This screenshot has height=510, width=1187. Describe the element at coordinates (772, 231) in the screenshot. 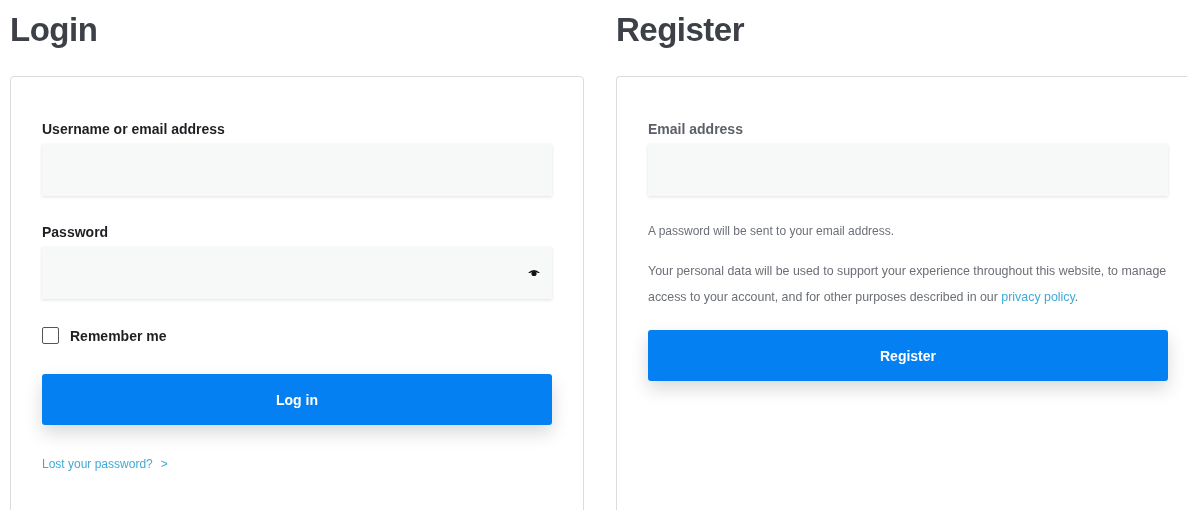

I see `help-text: A password will be sent to your email address.` at that location.